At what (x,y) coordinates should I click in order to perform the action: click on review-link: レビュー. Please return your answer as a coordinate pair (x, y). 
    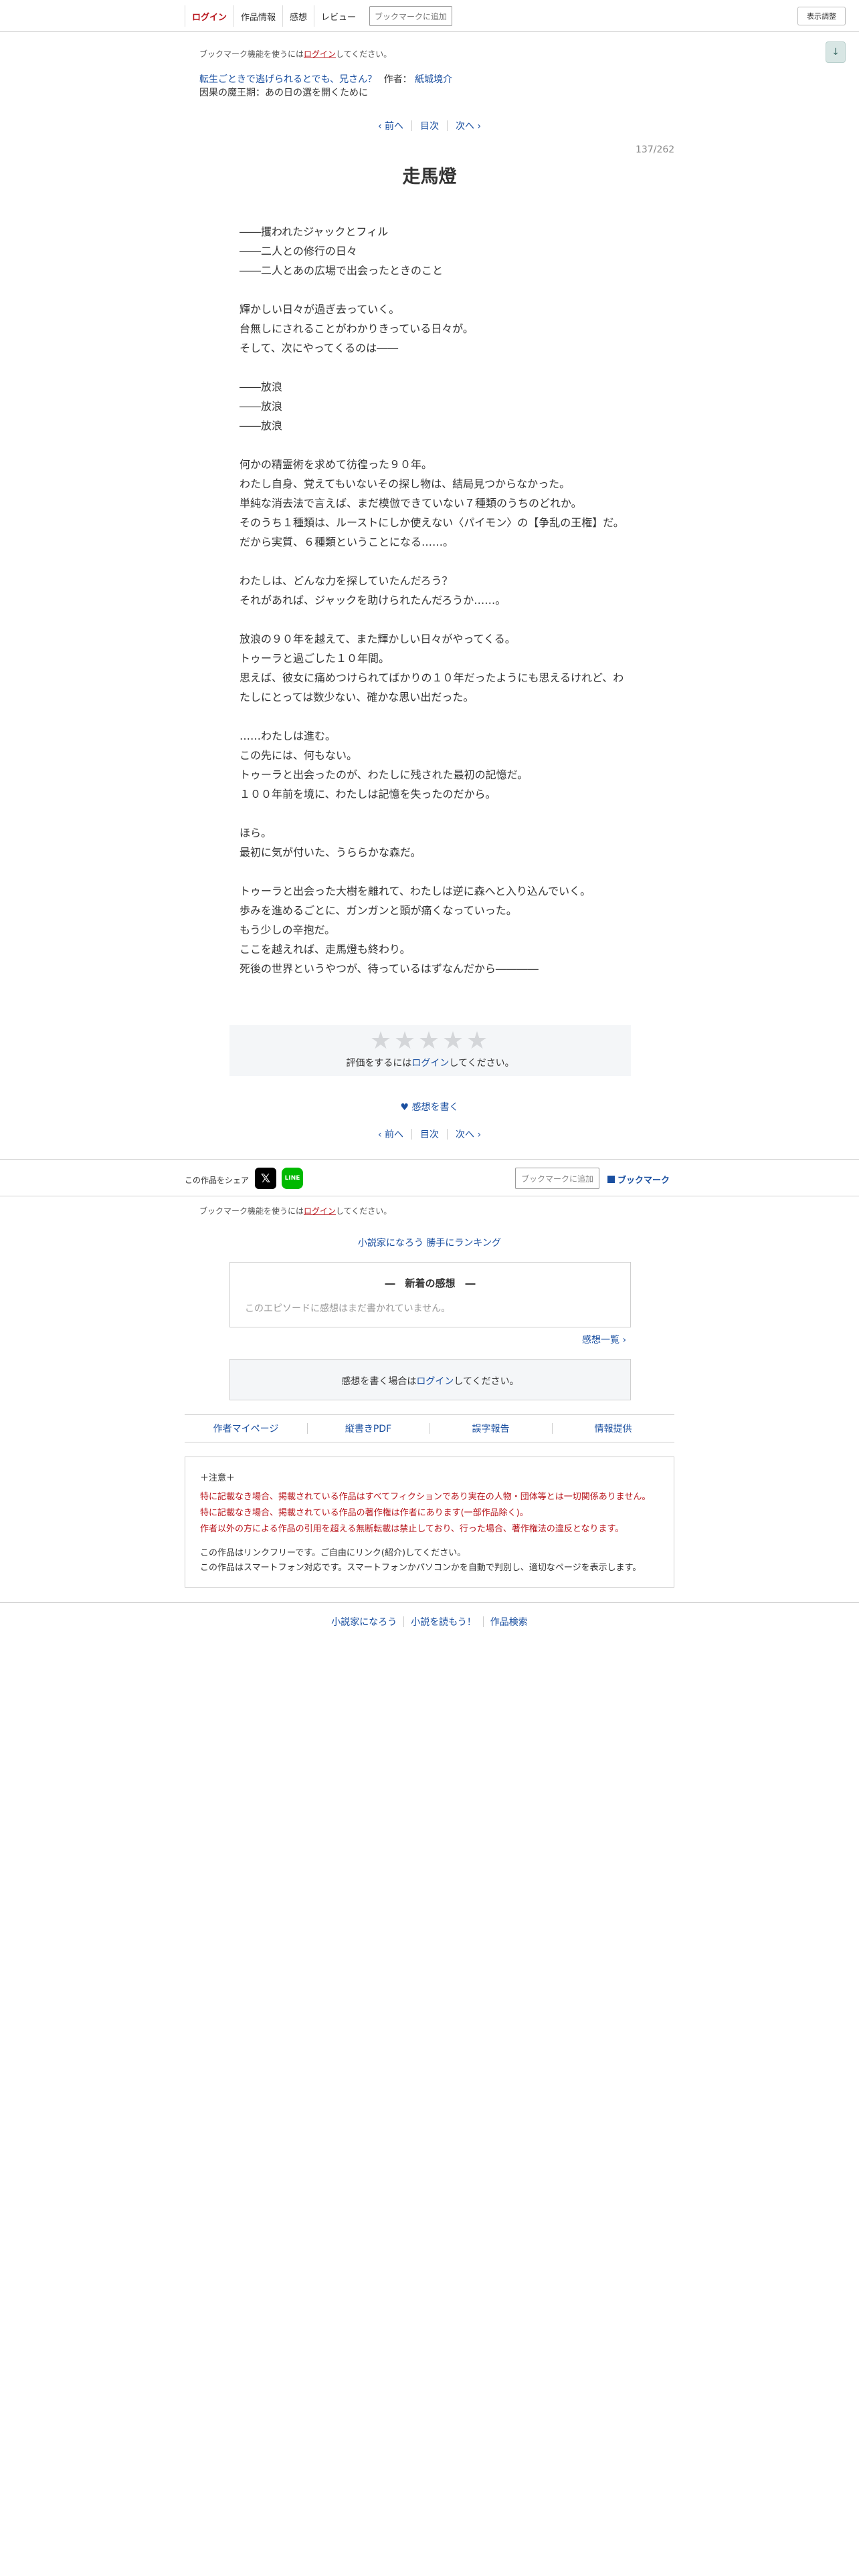
    Looking at the image, I should click on (338, 16).